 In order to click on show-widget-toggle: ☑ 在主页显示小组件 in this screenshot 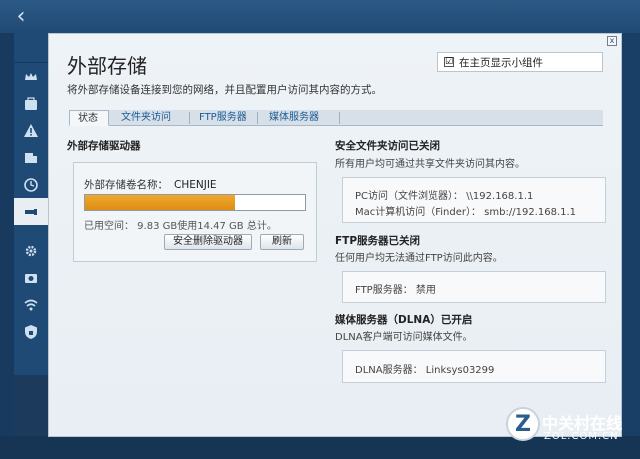, I will do `click(520, 62)`.